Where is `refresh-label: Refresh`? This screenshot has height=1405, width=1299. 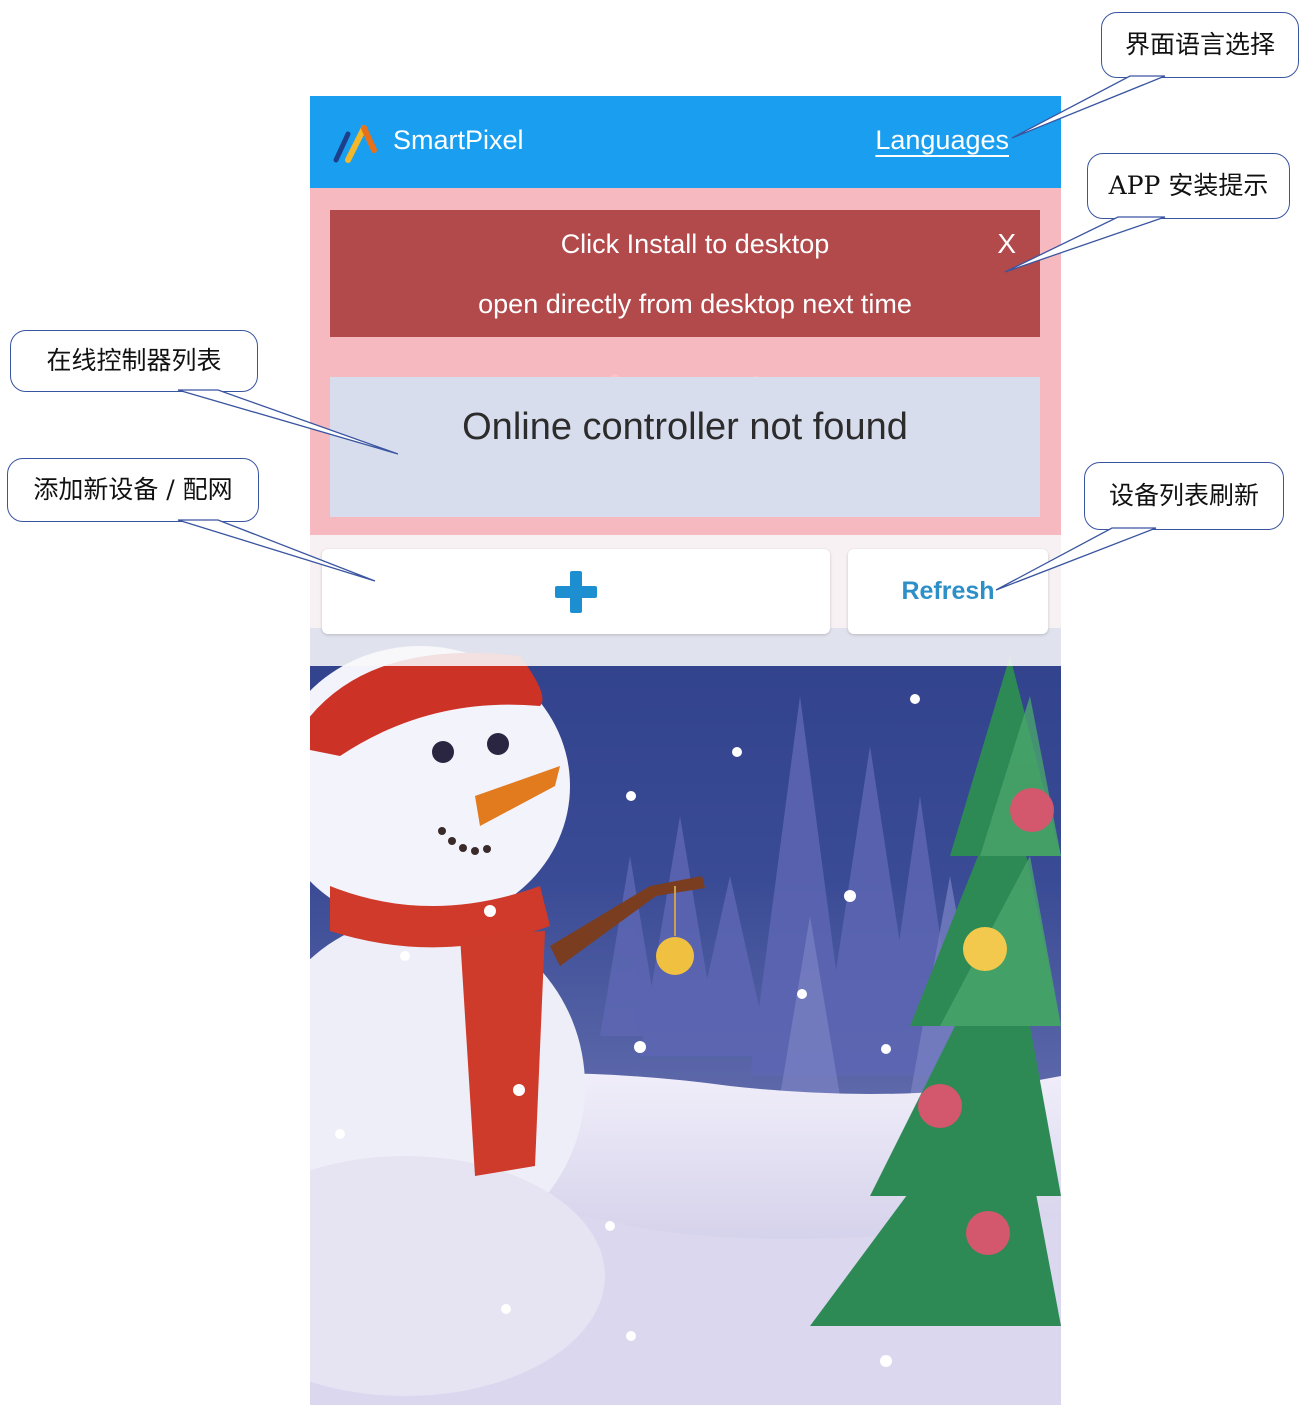
refresh-label: Refresh is located at coordinates (948, 591).